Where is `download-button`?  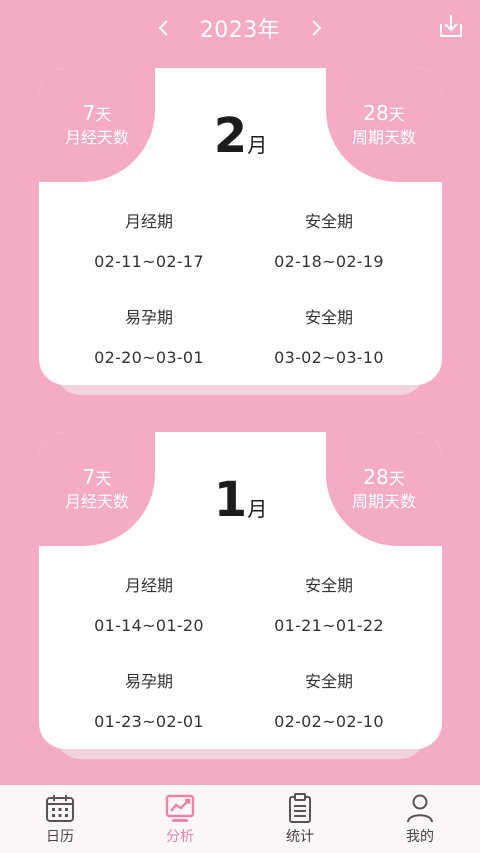
download-button is located at coordinates (451, 26).